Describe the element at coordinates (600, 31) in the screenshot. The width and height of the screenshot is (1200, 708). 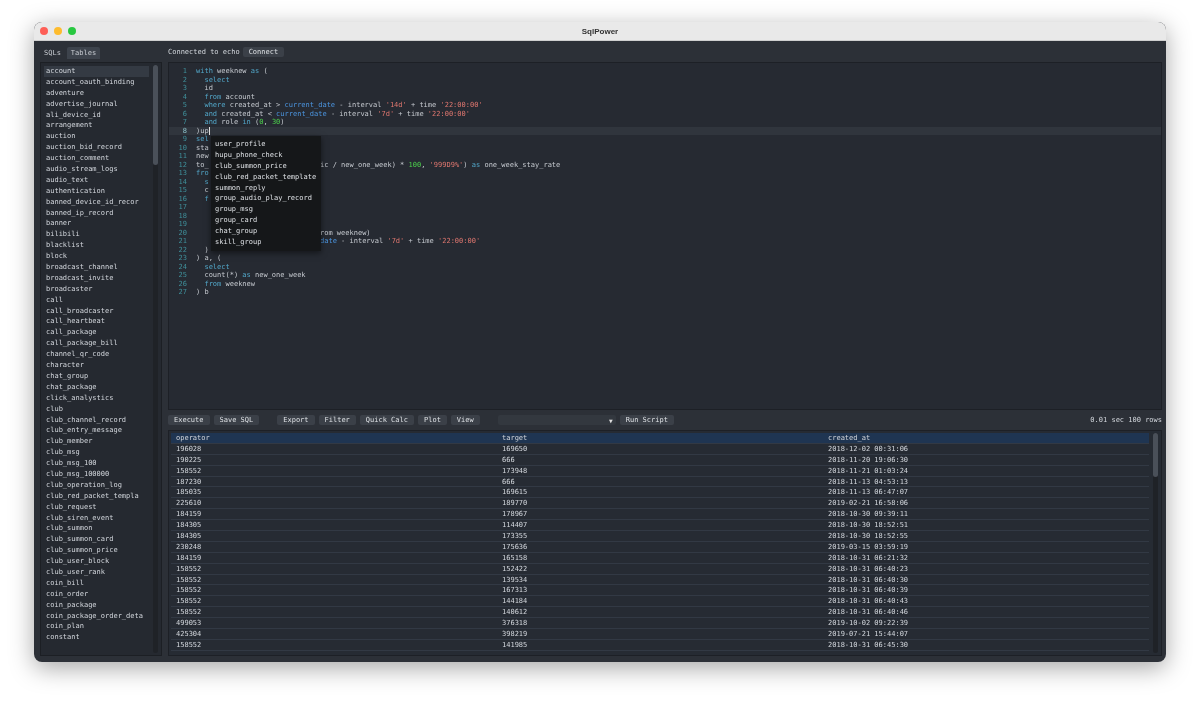
I see `window-title: SqlPower` at that location.